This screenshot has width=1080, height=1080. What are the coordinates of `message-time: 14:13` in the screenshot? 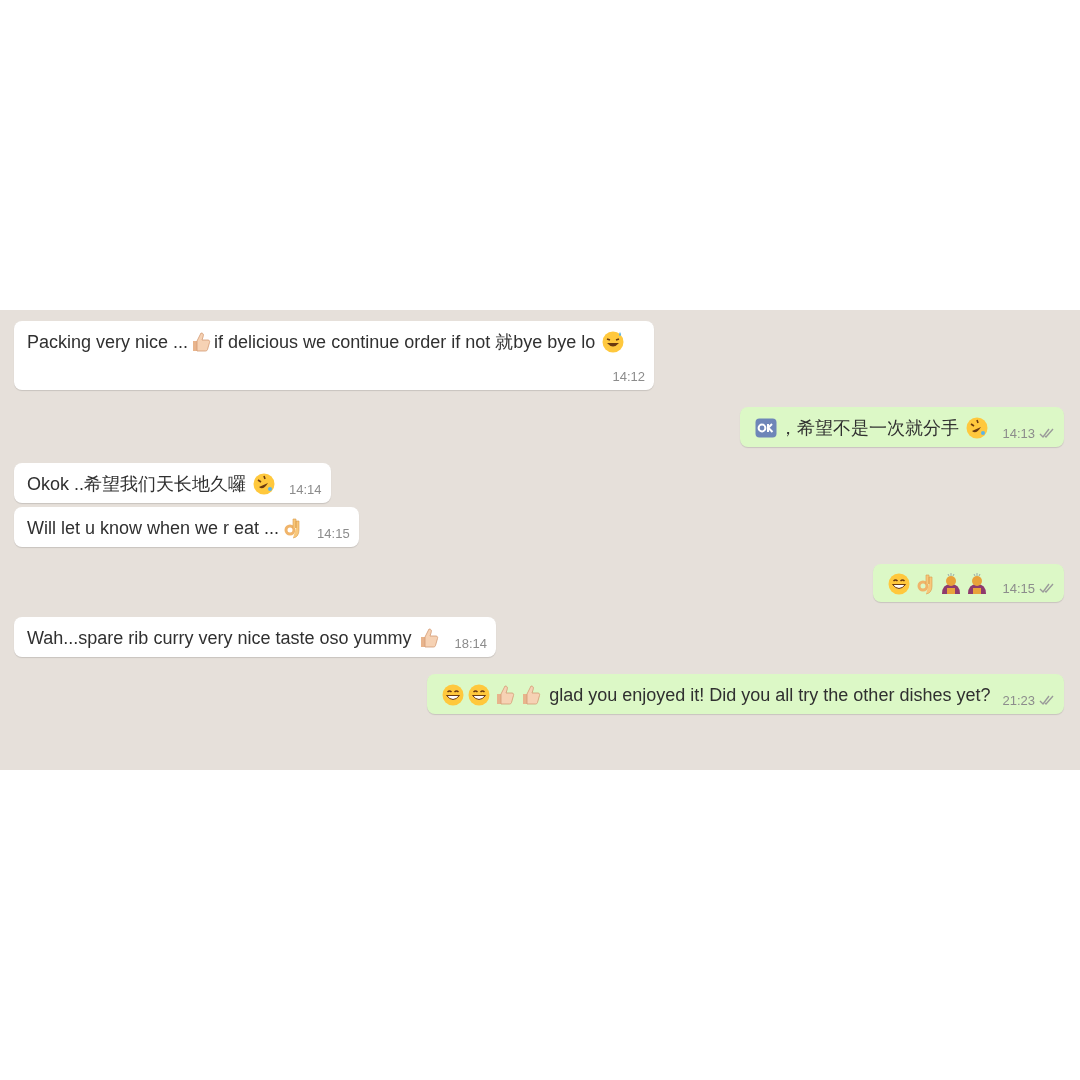 It's located at (1018, 433).